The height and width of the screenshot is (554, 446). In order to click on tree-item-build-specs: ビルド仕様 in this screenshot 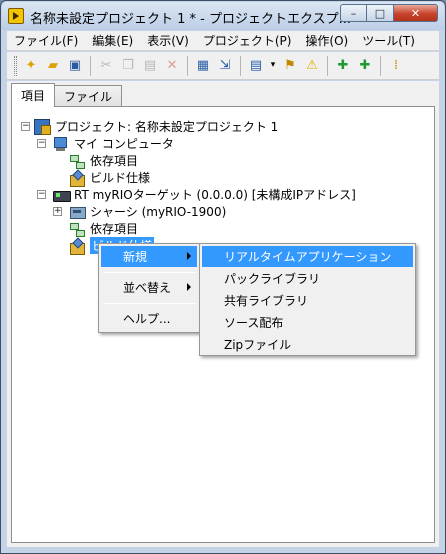, I will do `click(110, 178)`.